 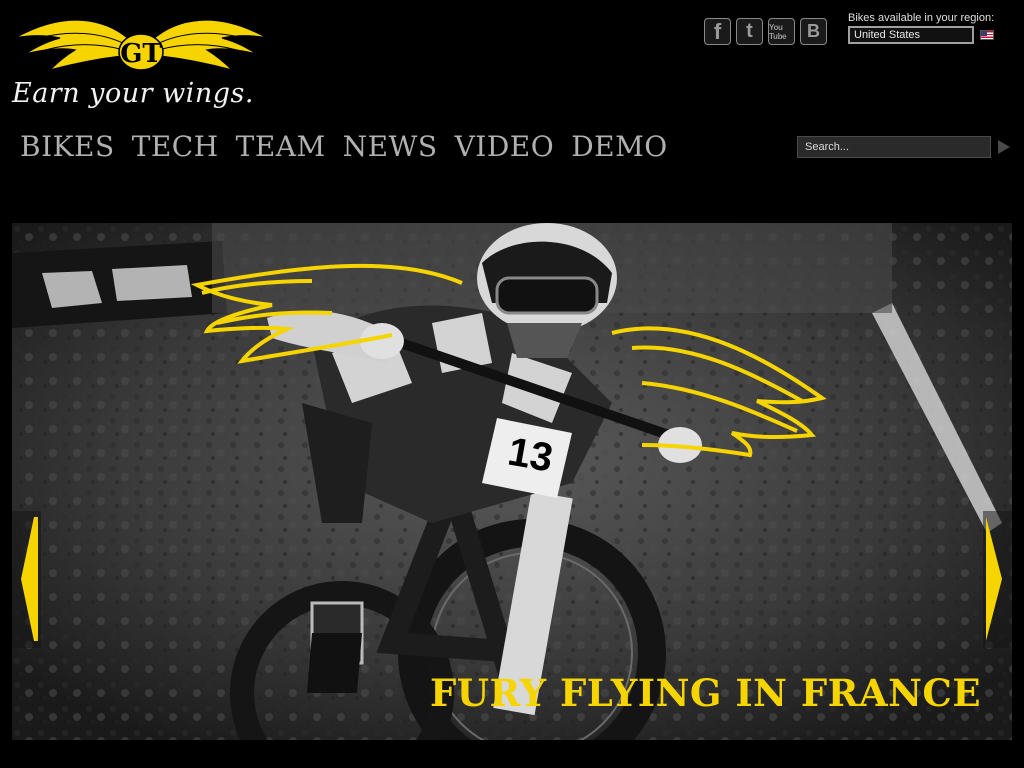 I want to click on tagline: Earn your wings., so click(x=133, y=93).